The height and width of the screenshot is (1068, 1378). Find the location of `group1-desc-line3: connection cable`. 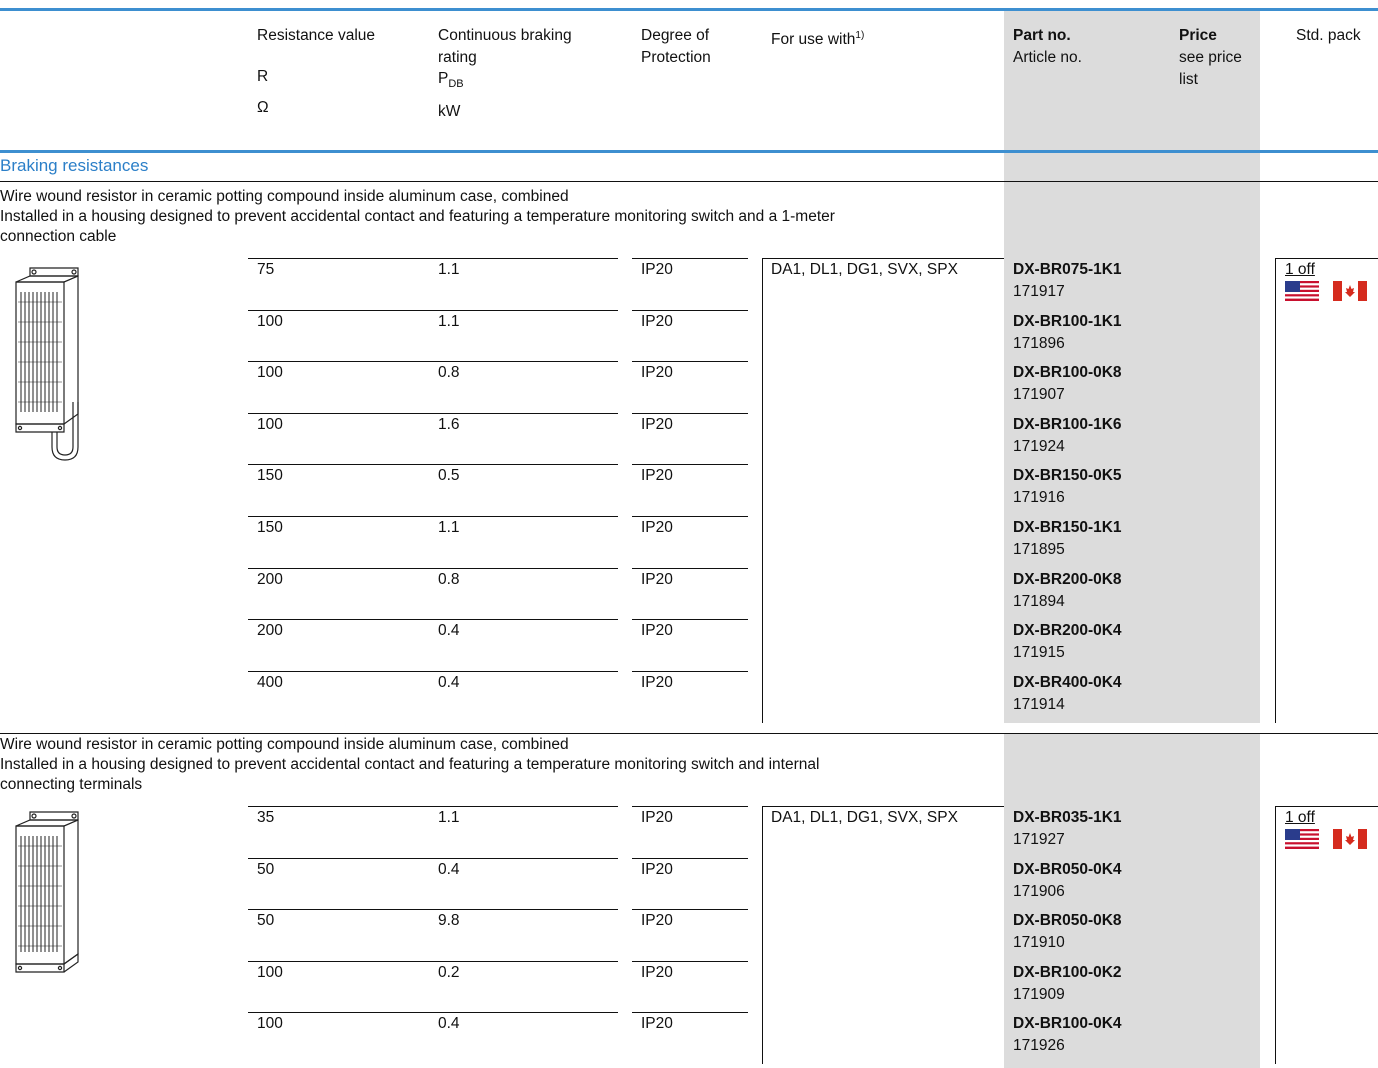

group1-desc-line3: connection cable is located at coordinates (58, 236).